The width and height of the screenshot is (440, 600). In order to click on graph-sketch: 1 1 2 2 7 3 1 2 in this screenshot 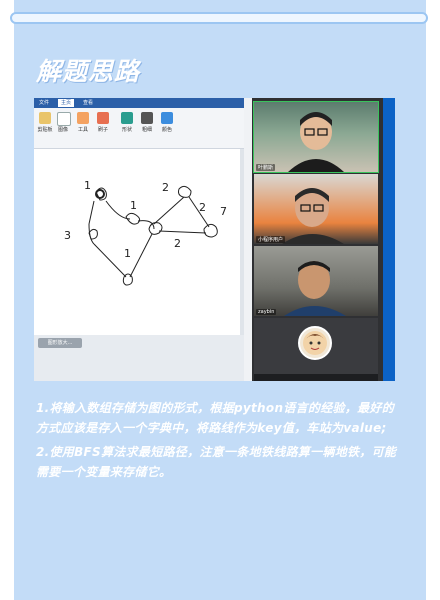, I will do `click(145, 232)`.